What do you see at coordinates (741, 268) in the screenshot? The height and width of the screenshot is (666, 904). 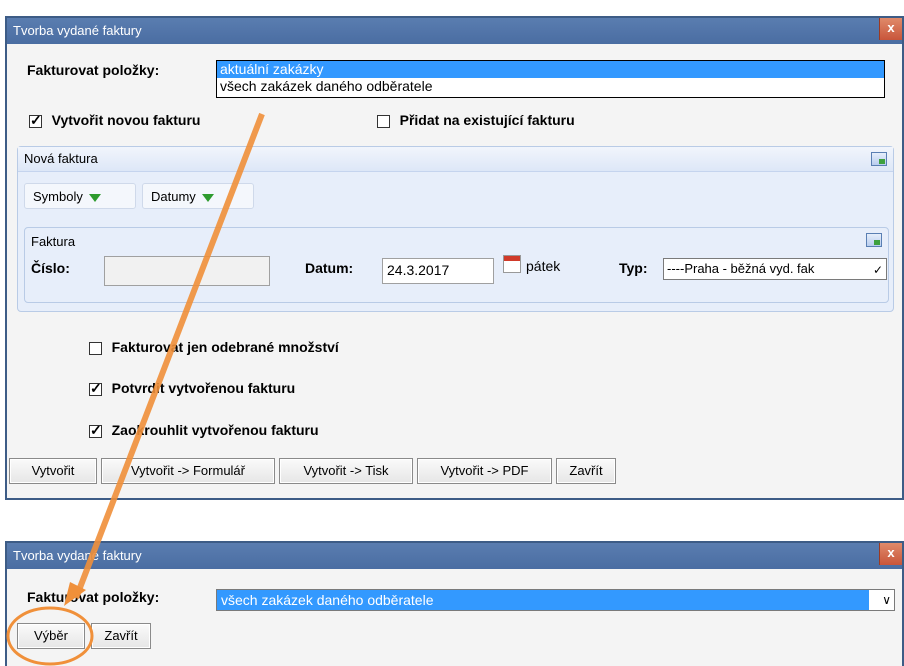 I see `type-select-value: ----Praha - běžná vyd. fak` at bounding box center [741, 268].